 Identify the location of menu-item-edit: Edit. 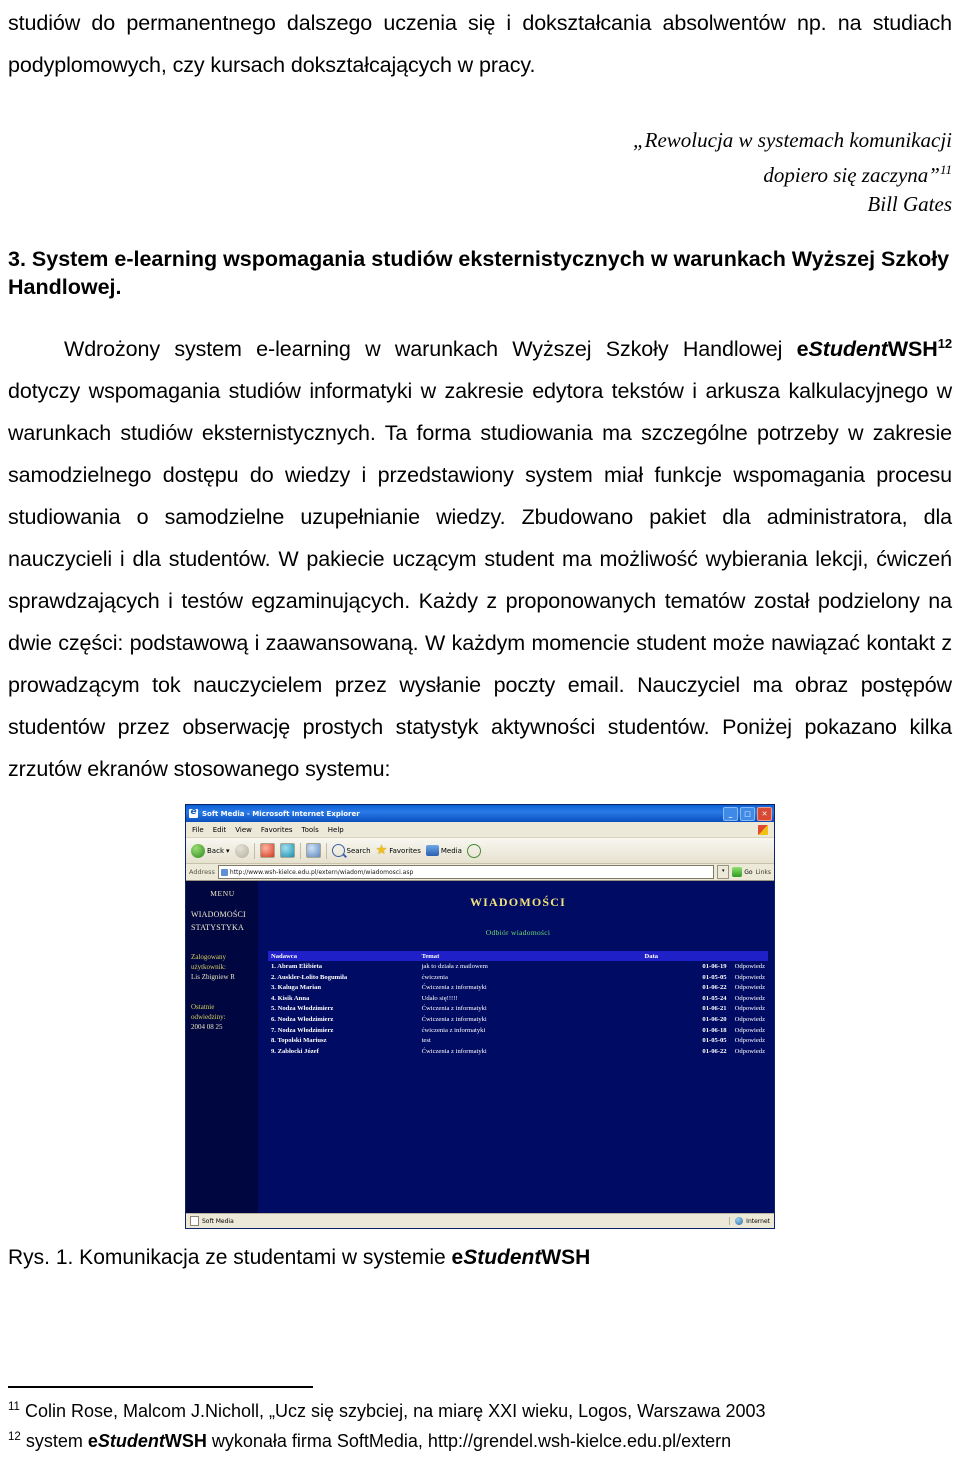
(220, 830).